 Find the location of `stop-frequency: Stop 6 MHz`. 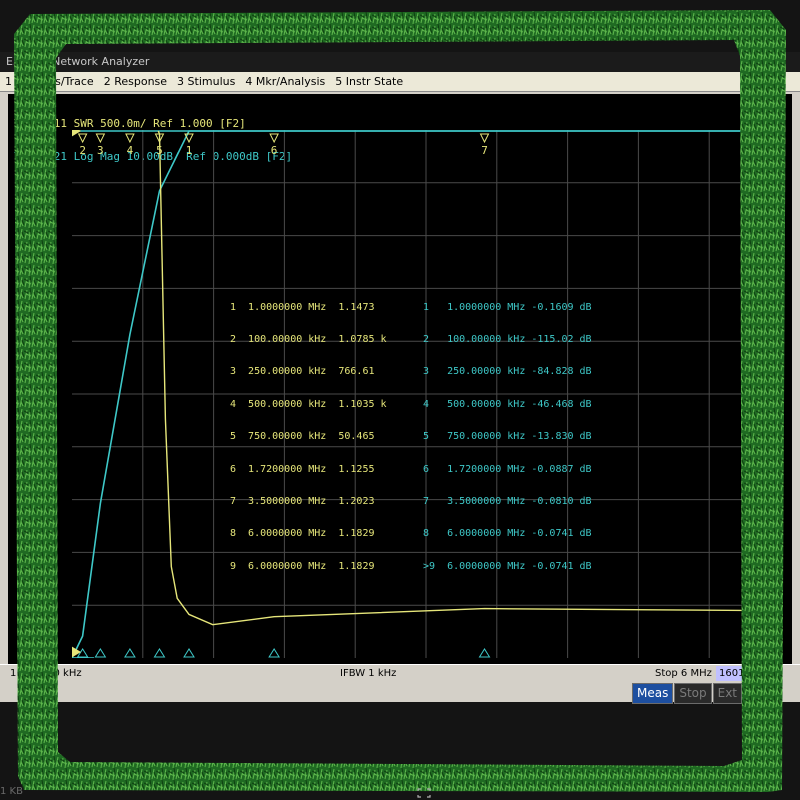

stop-frequency: Stop 6 MHz is located at coordinates (683, 673).